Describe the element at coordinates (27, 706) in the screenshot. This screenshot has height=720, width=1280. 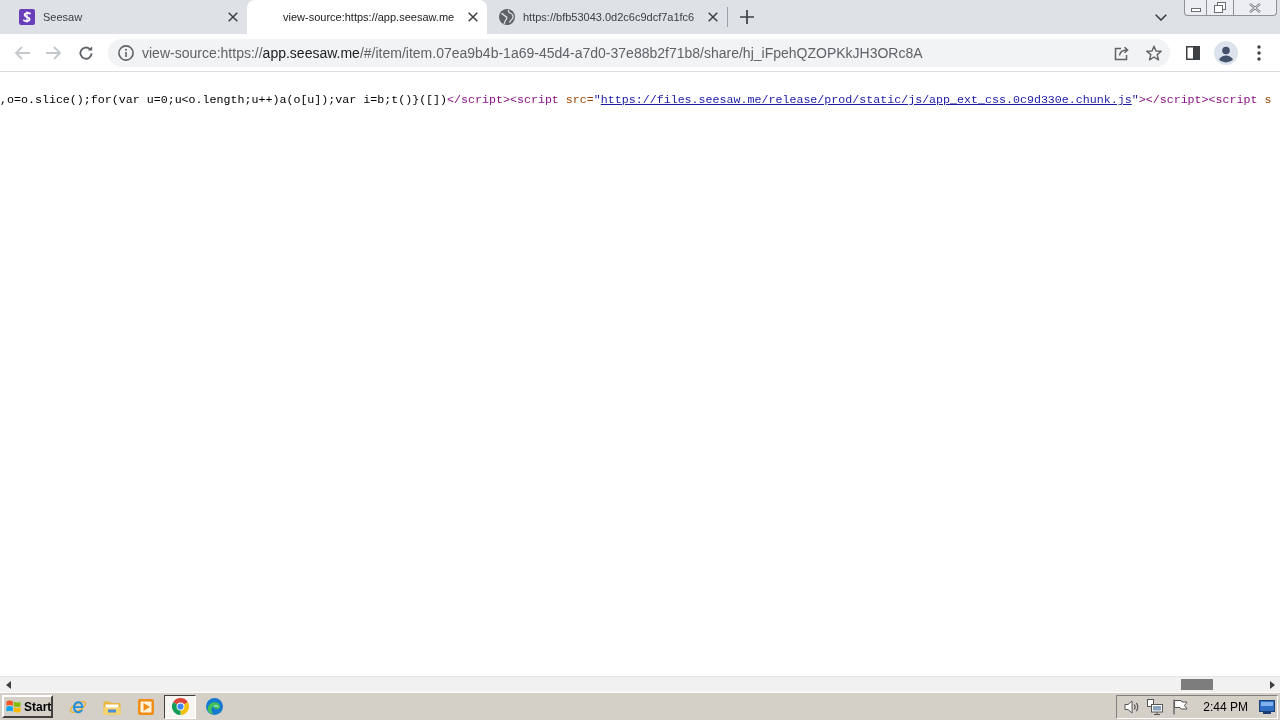
I see `start-button: Start` at that location.